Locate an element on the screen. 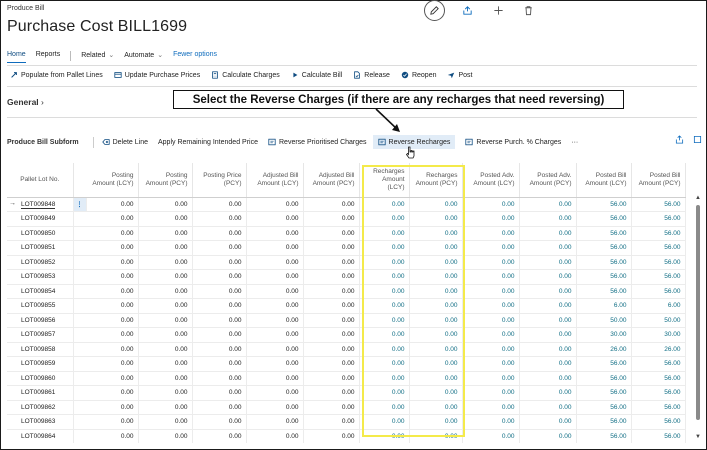 Image resolution: width=707 pixels, height=450 pixels. reverse-purch-charges-button: Reverse Purch. % Charges is located at coordinates (513, 142).